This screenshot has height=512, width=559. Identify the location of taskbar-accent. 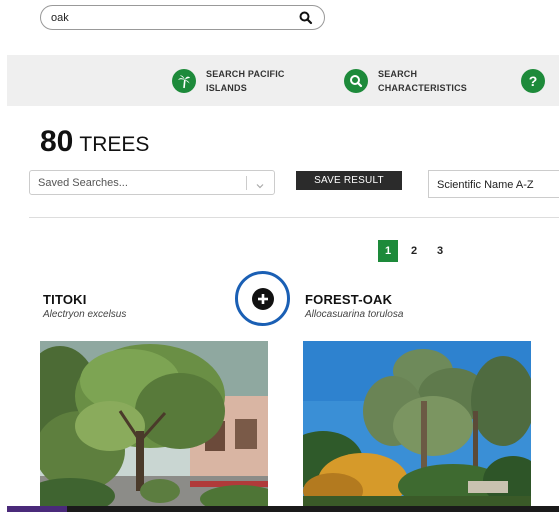
(37, 509).